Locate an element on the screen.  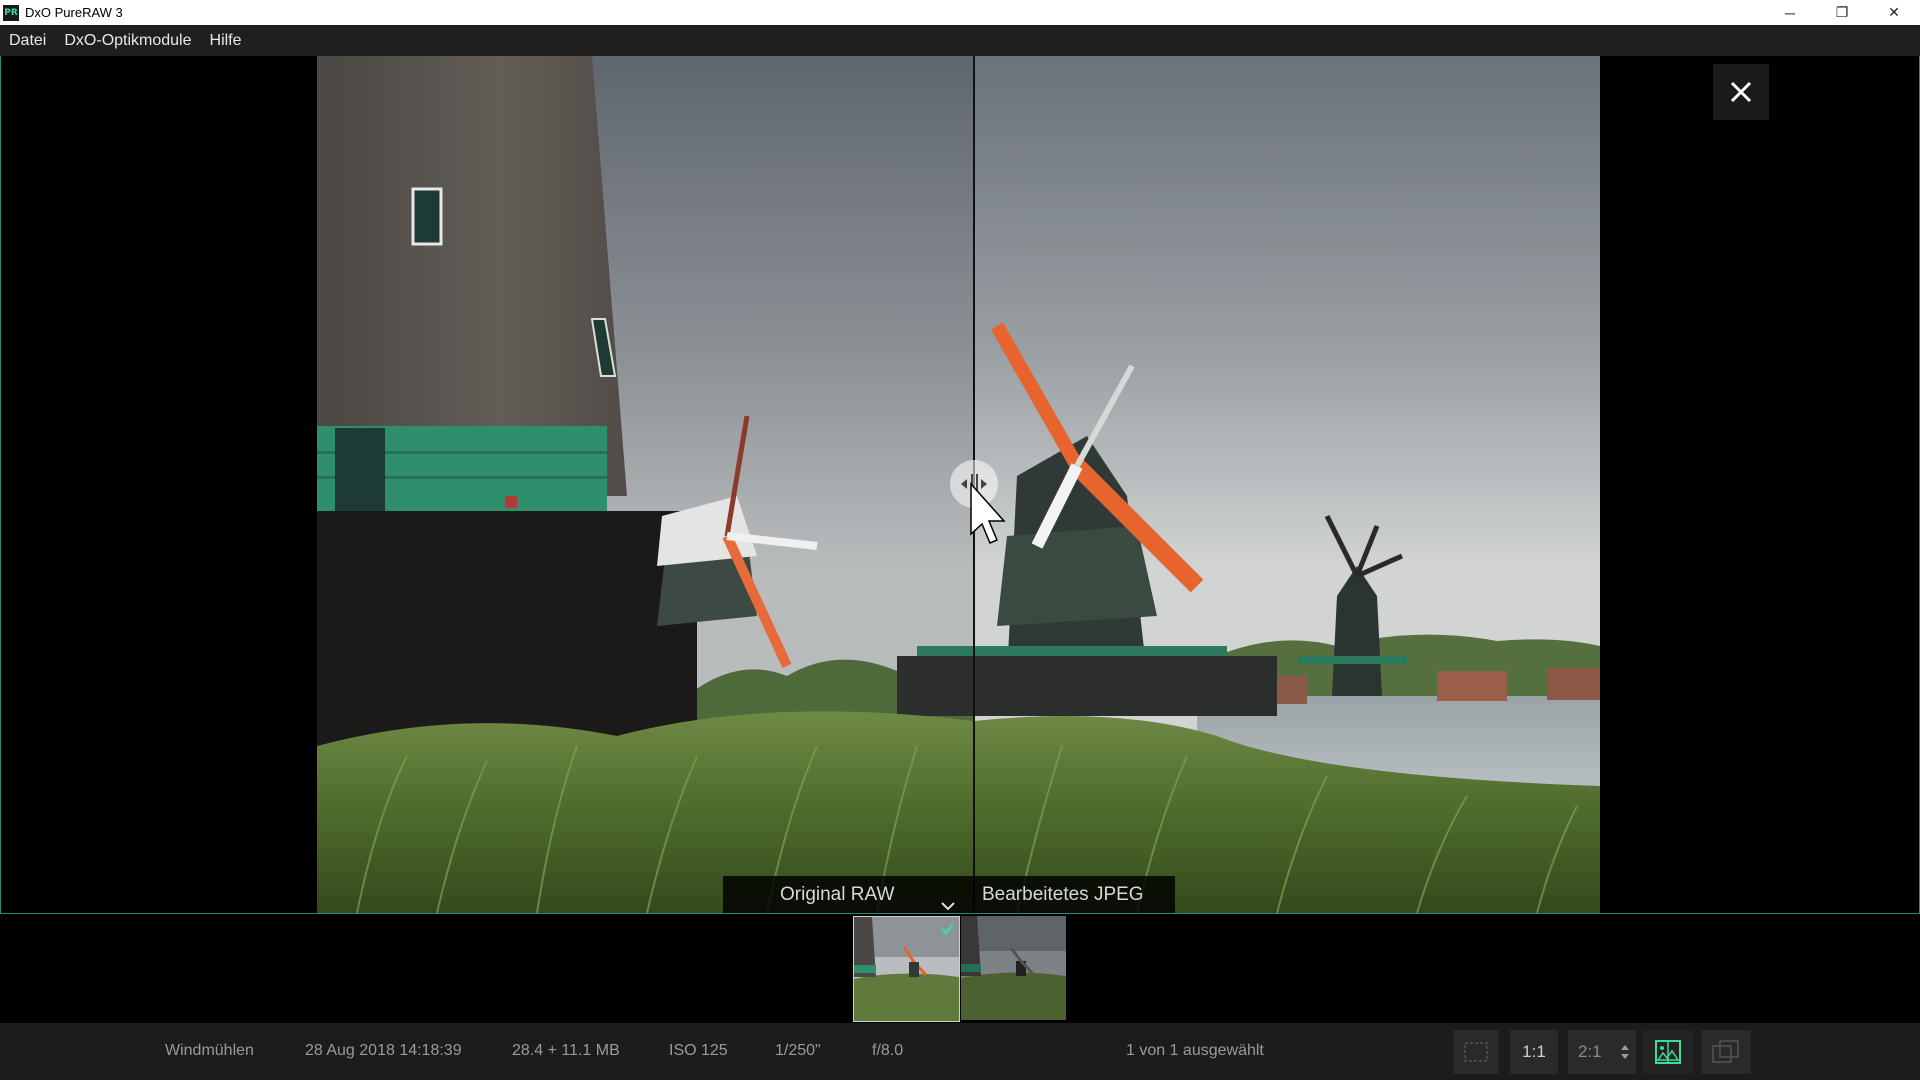
image-name: Windmühlen is located at coordinates (209, 1050).